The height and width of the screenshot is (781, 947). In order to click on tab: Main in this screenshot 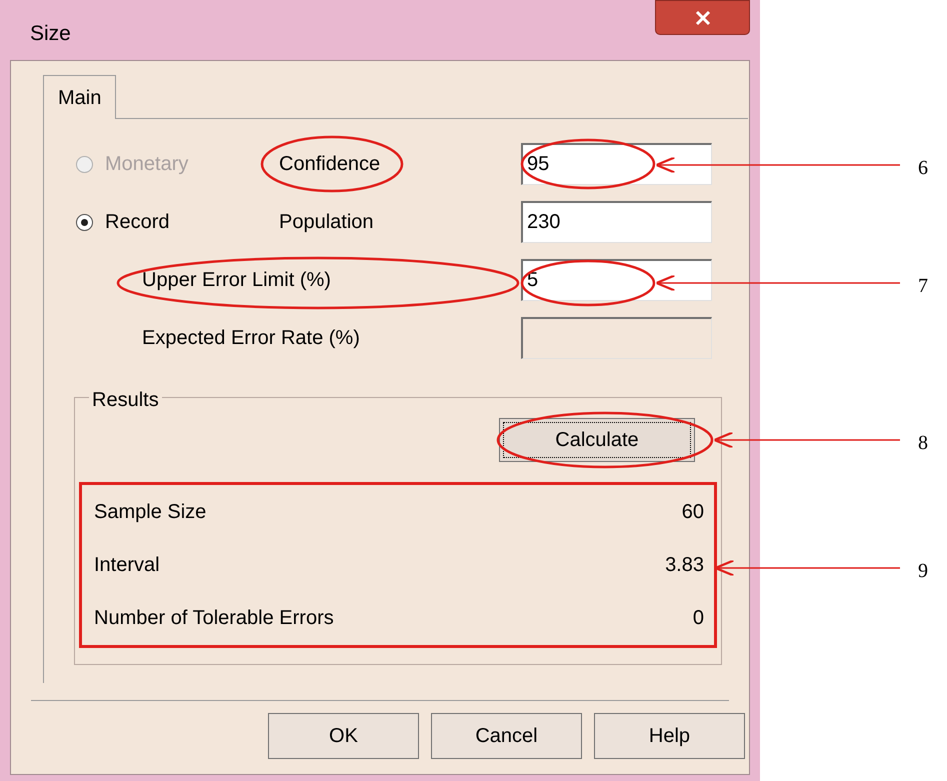, I will do `click(79, 97)`.